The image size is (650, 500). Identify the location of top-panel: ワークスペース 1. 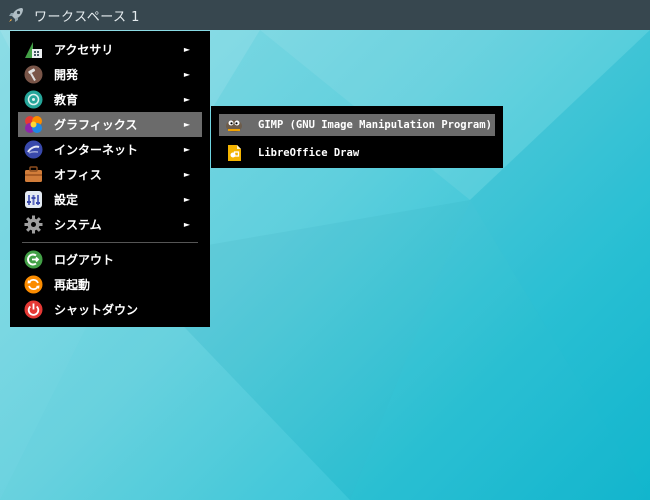
(325, 15).